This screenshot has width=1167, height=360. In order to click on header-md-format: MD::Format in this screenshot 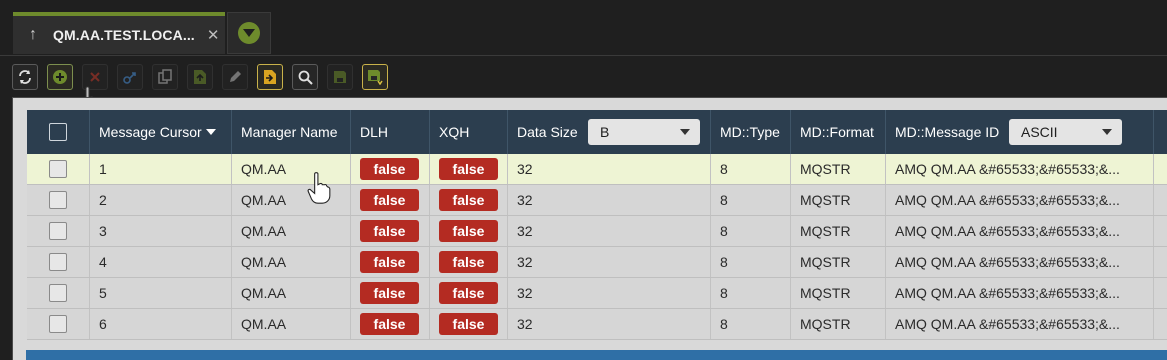, I will do `click(838, 132)`.